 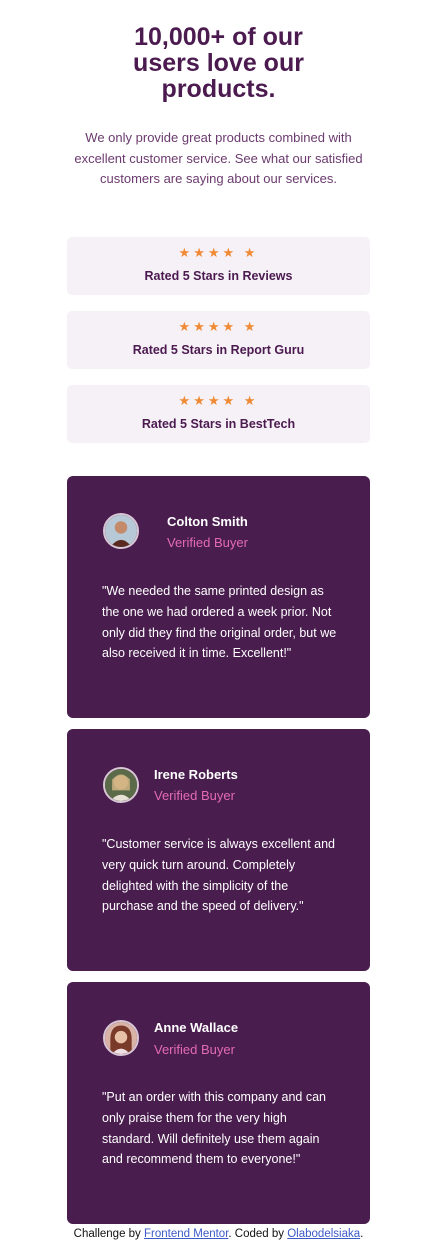 I want to click on page-title: 10,000+ of our users love our products., so click(x=218, y=63).